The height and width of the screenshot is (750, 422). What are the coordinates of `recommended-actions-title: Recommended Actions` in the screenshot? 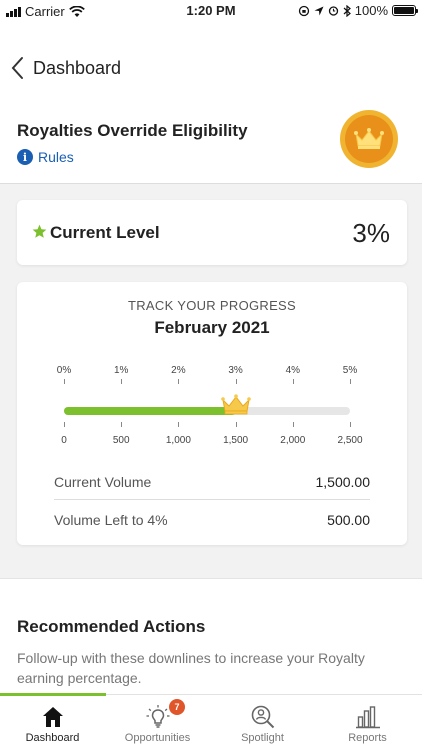 It's located at (111, 626).